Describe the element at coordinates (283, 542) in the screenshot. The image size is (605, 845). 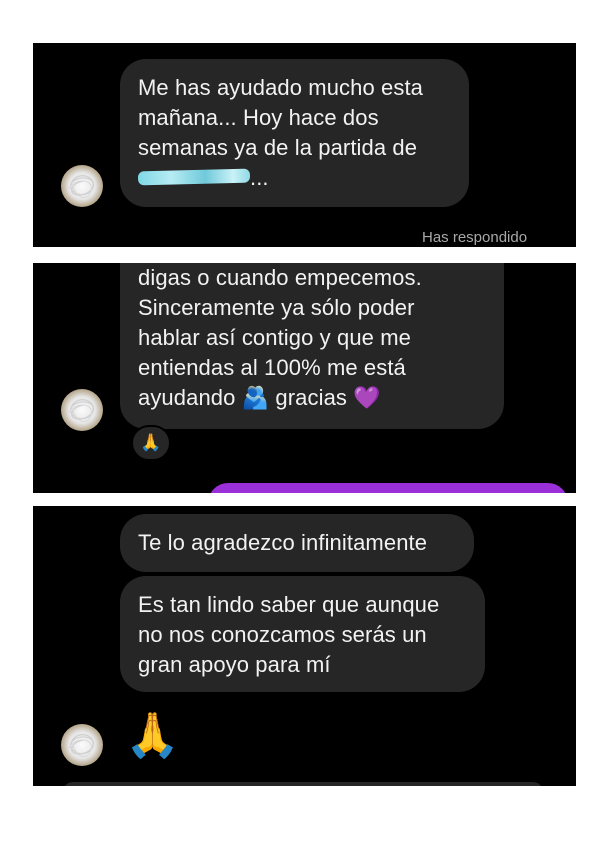
I see `message-line: Te lo agradezco infinitamente` at that location.